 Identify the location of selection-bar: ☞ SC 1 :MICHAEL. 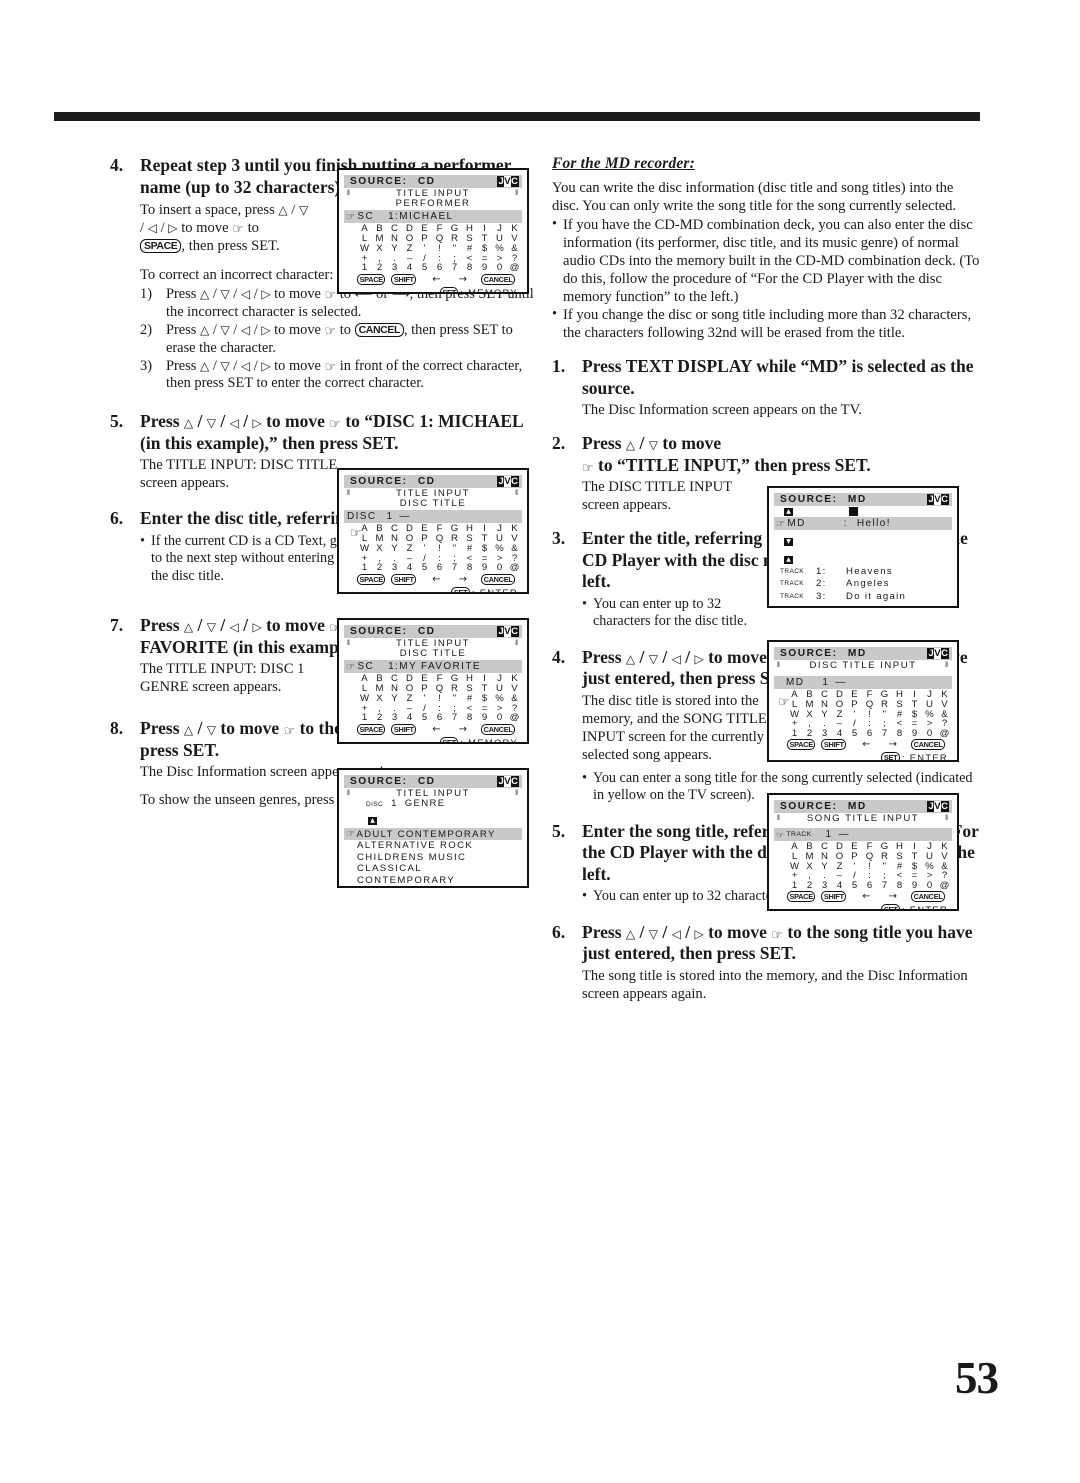
(433, 217).